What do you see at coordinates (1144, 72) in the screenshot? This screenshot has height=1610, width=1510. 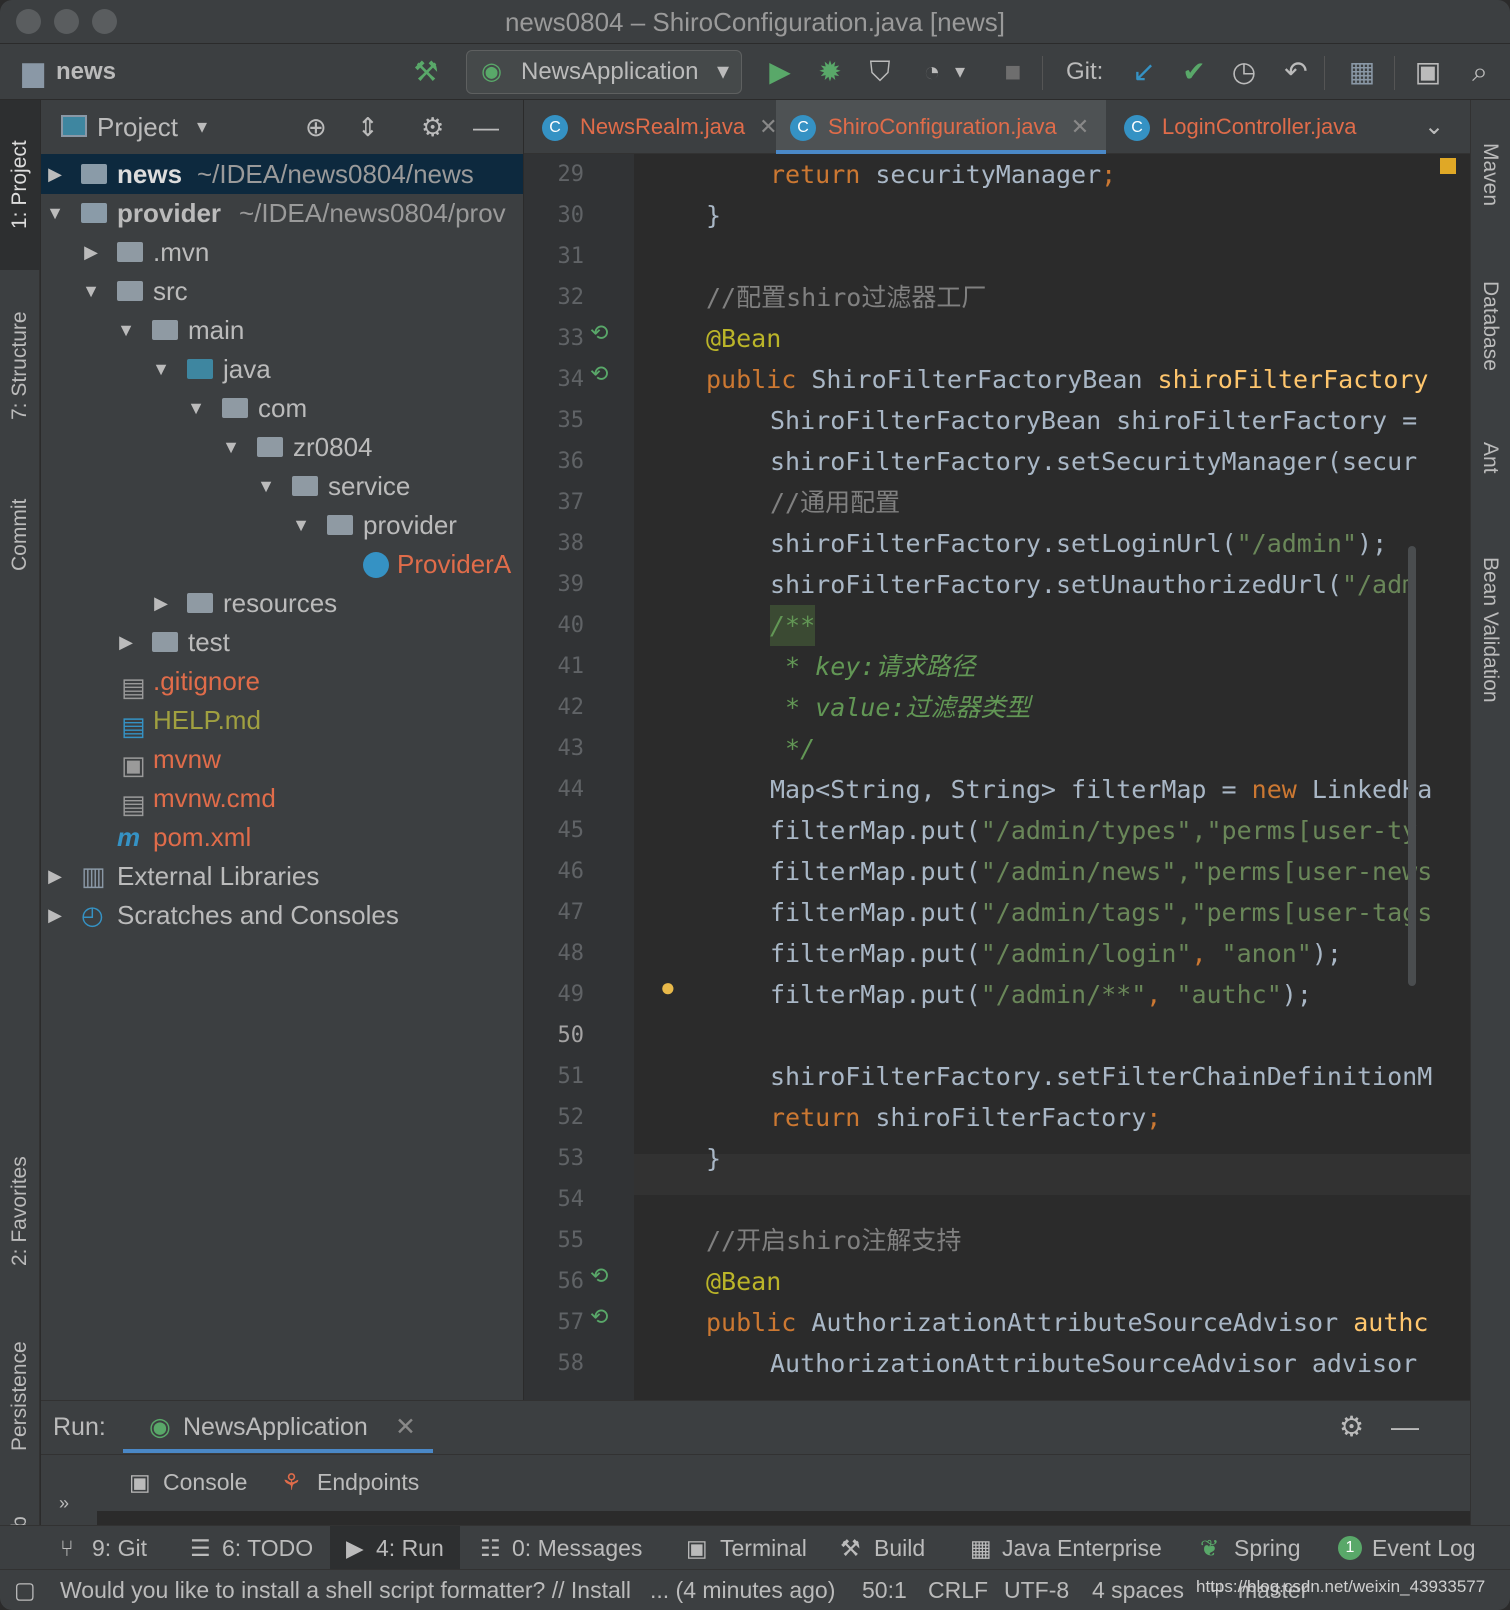 I see `git-update-icon: ↙` at bounding box center [1144, 72].